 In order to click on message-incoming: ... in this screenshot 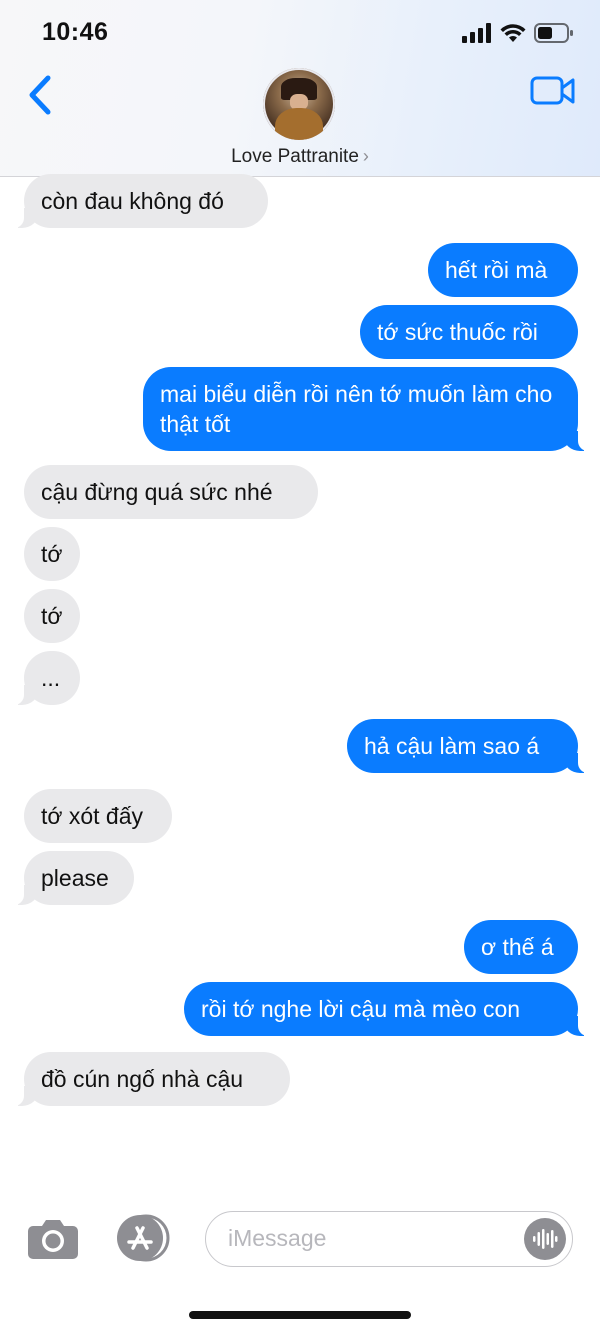, I will do `click(42, 678)`.